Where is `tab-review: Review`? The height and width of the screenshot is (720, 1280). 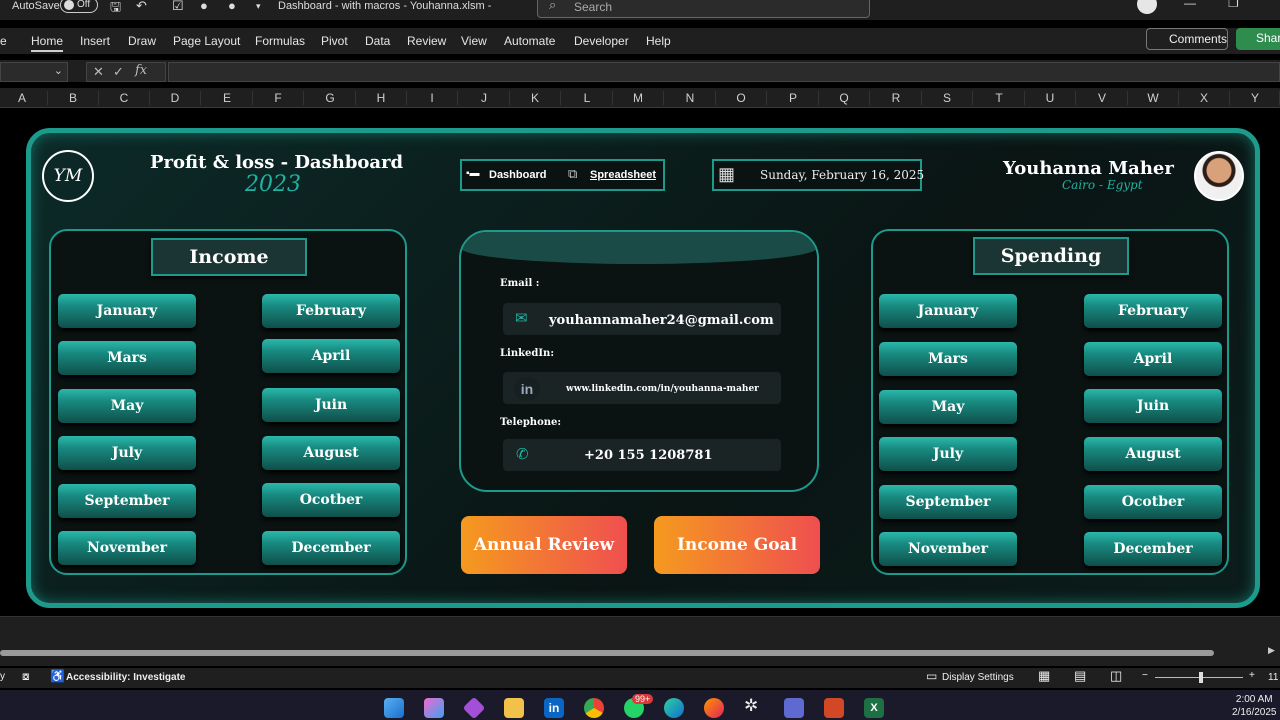 tab-review: Review is located at coordinates (426, 41).